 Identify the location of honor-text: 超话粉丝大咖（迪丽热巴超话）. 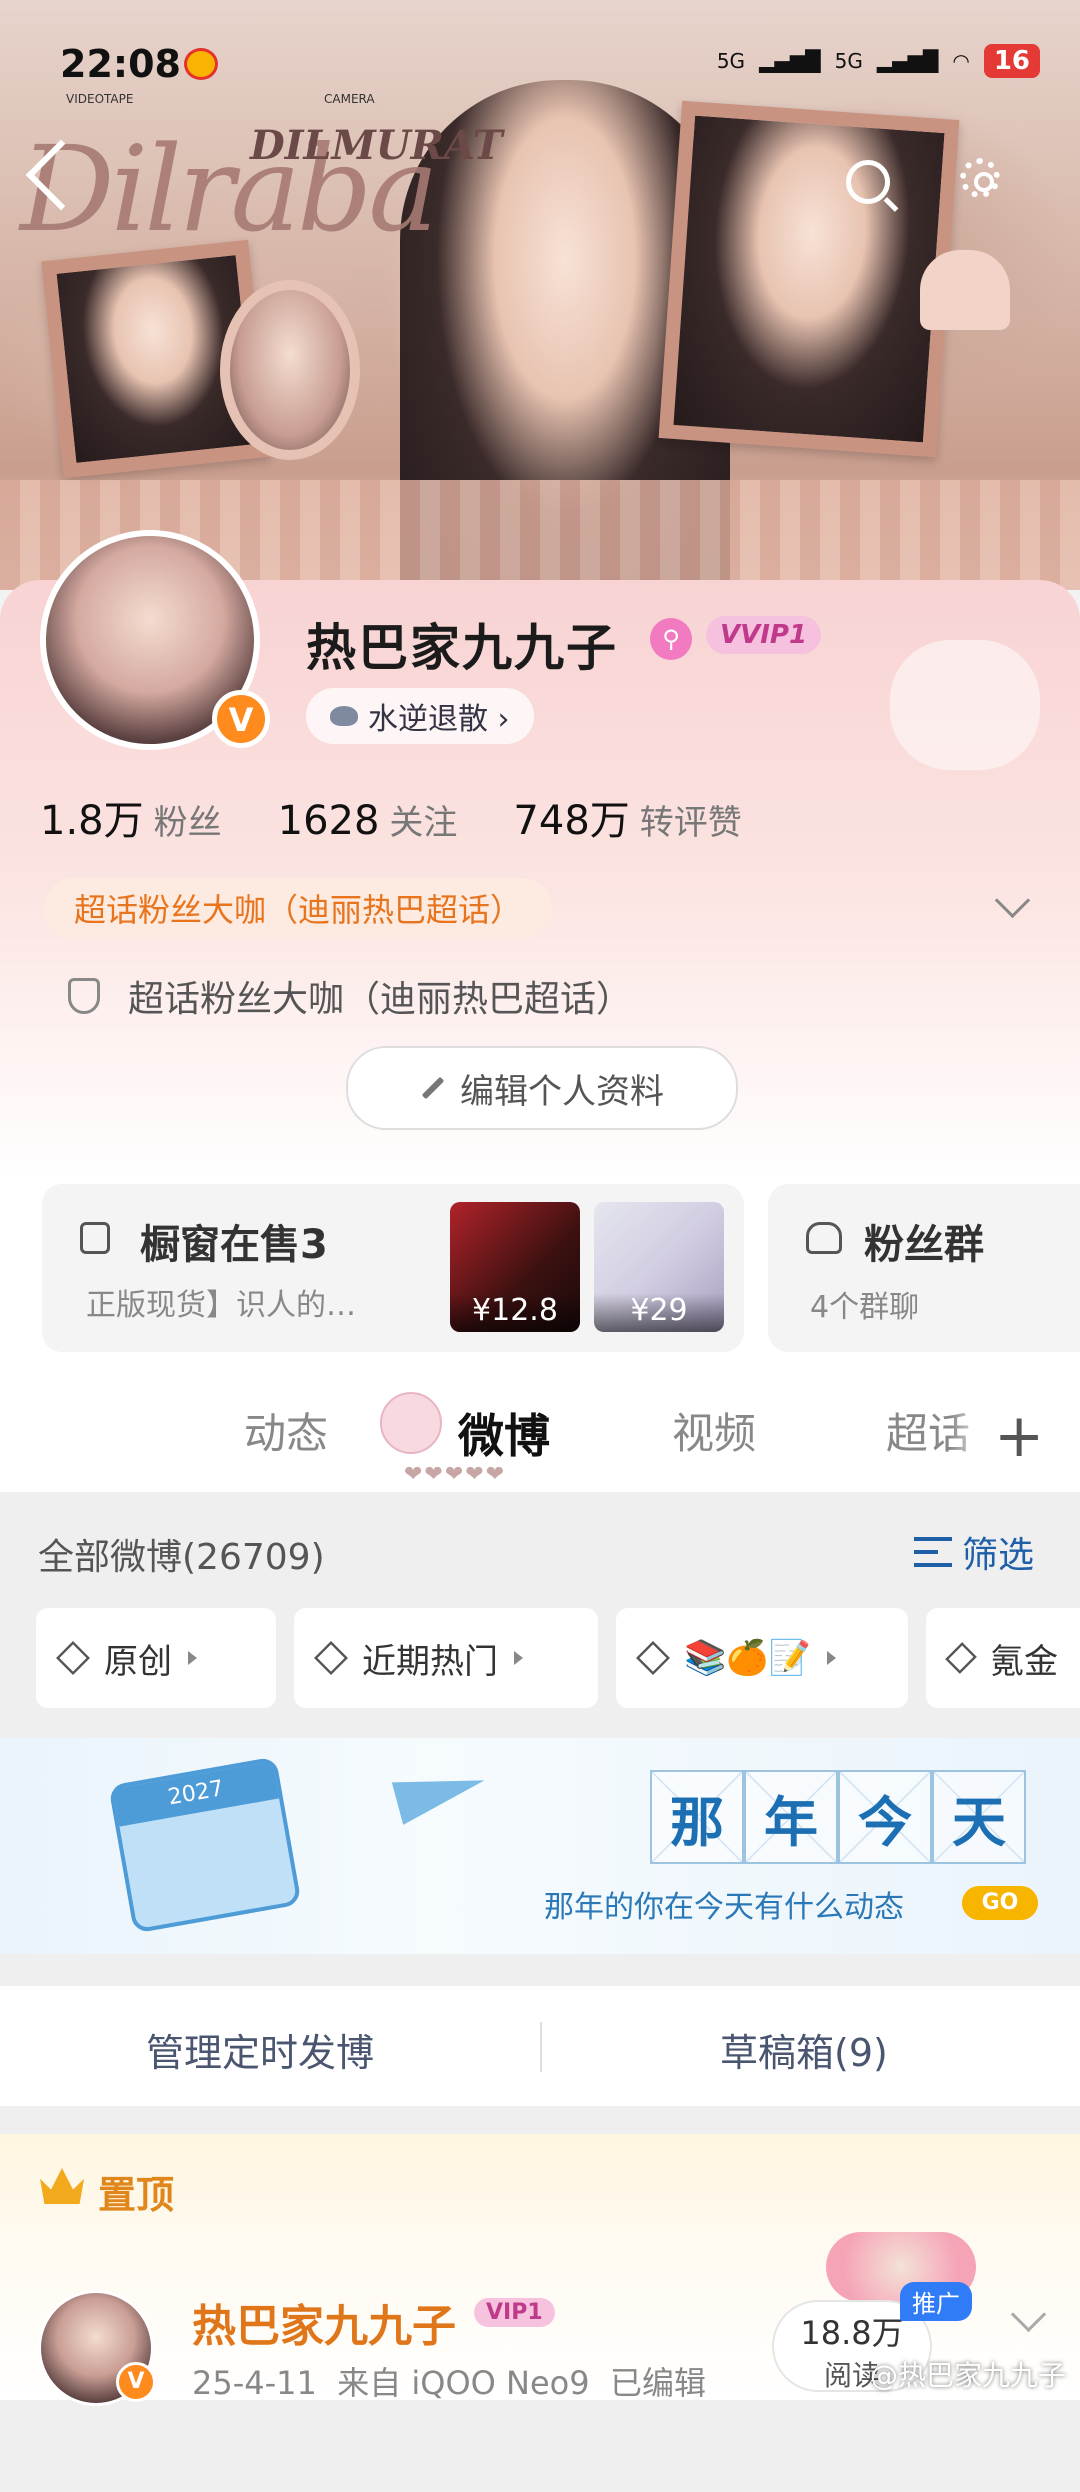
(380, 999).